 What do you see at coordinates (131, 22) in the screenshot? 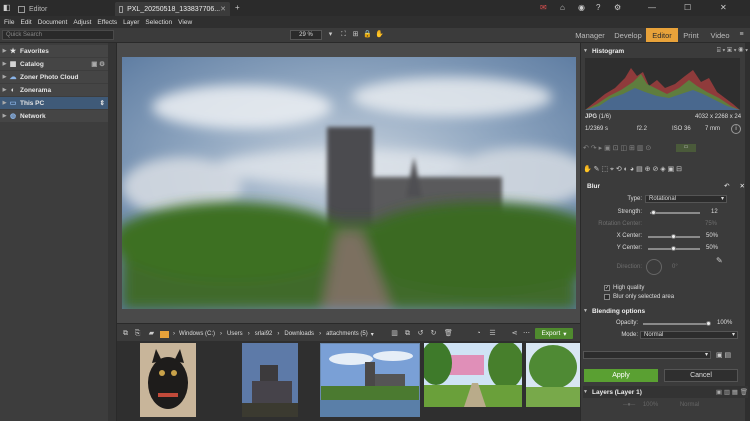
I see `menu-layer: Layer` at bounding box center [131, 22].